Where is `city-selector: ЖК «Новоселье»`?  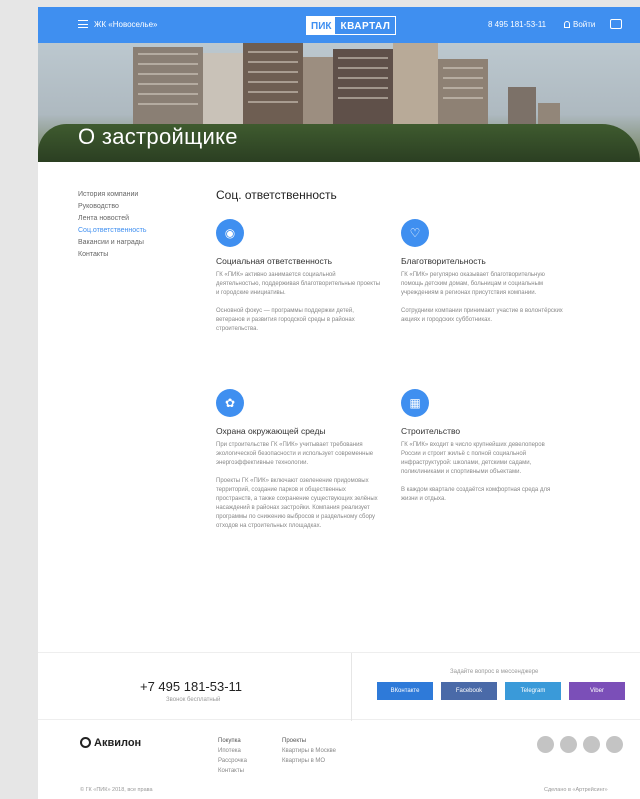
city-selector: ЖК «Новоселье» is located at coordinates (125, 24).